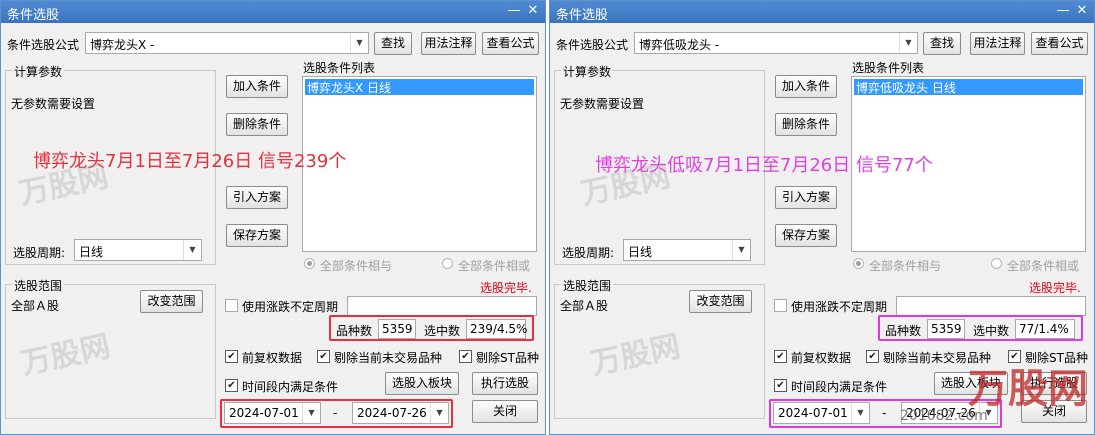  What do you see at coordinates (968, 87) in the screenshot?
I see `list-item: 博弈低吸龙头 日线` at bounding box center [968, 87].